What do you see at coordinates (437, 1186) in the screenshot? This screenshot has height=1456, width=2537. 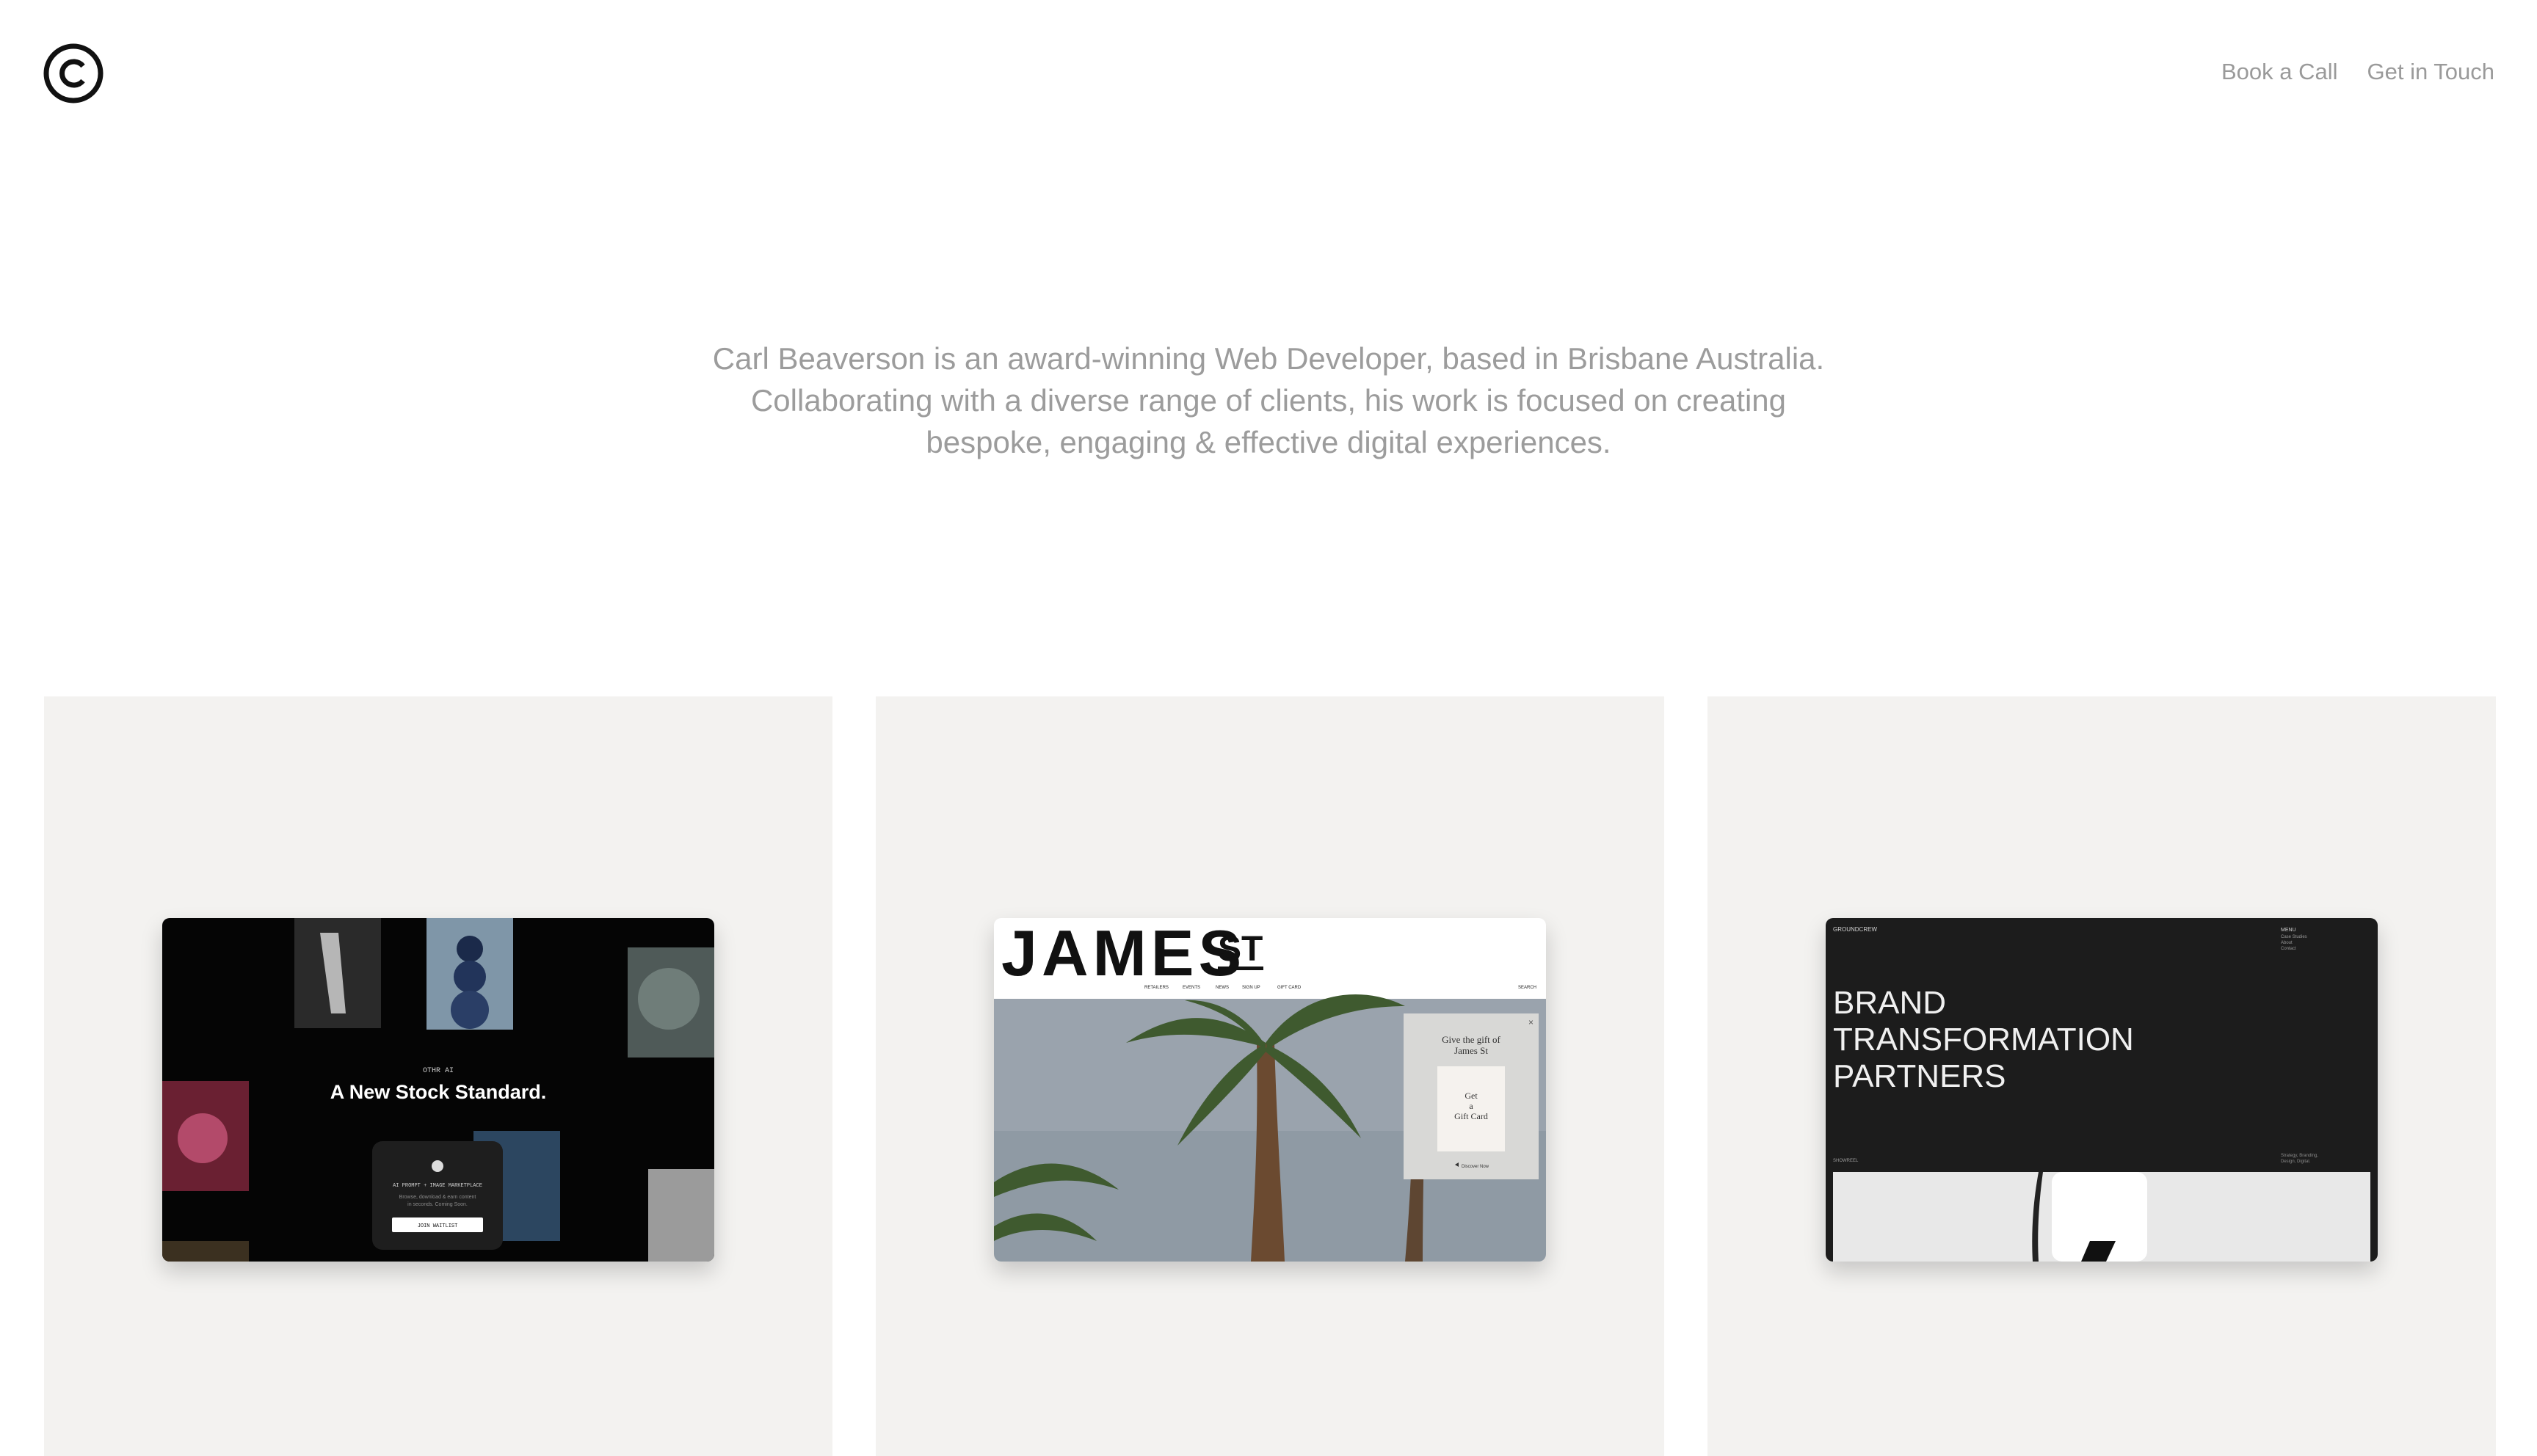 I see `svg-text: AI PROMPT + IMAGE MARKETPLACE` at bounding box center [437, 1186].